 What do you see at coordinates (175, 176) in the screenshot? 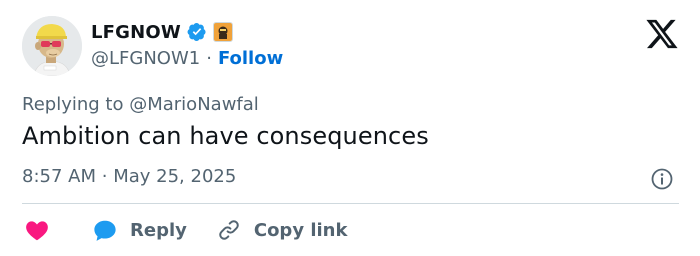
I see `tweet-date: May 25, 2025` at bounding box center [175, 176].